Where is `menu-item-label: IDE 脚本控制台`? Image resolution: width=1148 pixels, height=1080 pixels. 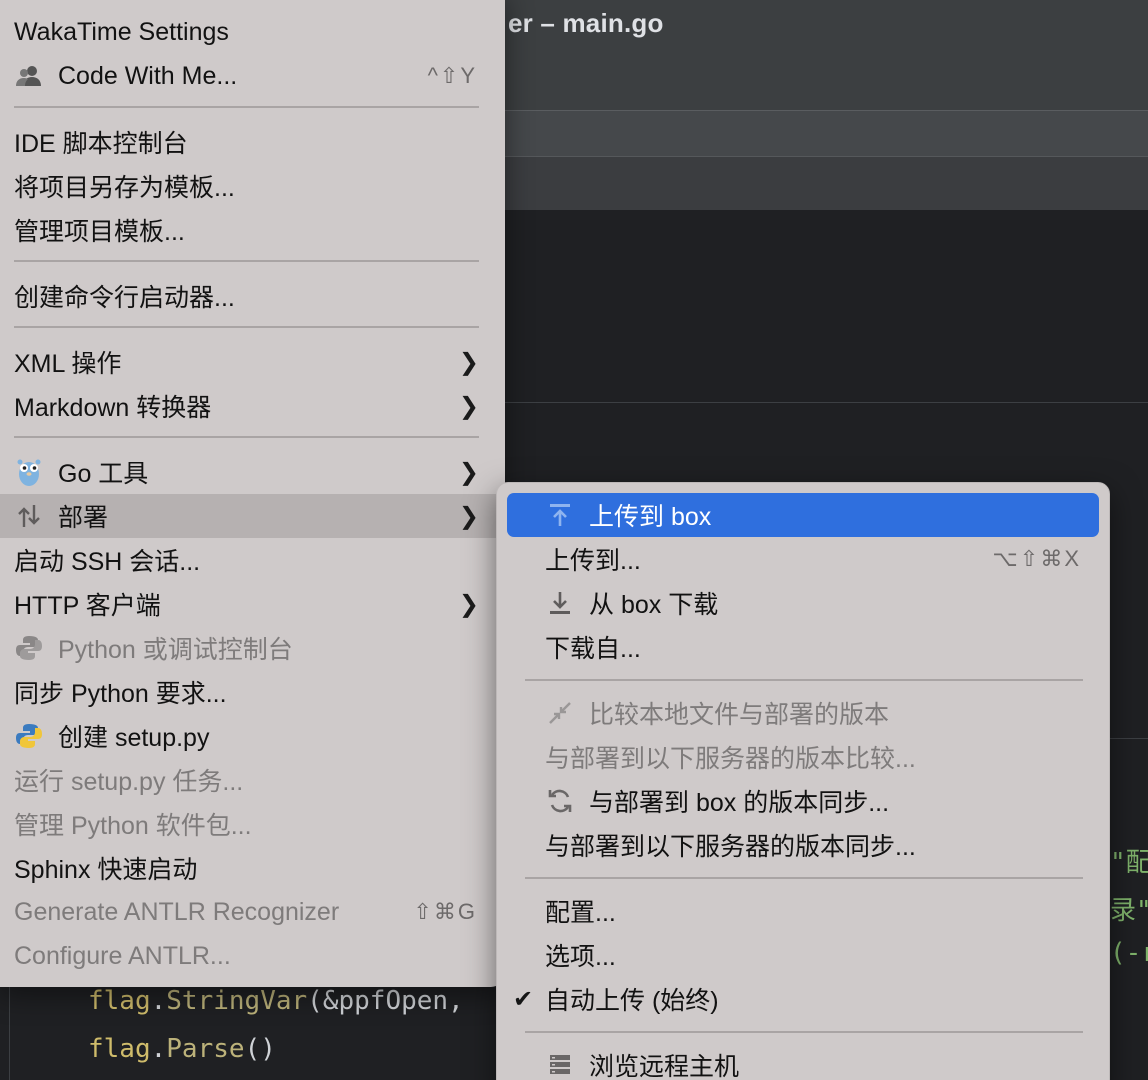 menu-item-label: IDE 脚本控制台 is located at coordinates (101, 144).